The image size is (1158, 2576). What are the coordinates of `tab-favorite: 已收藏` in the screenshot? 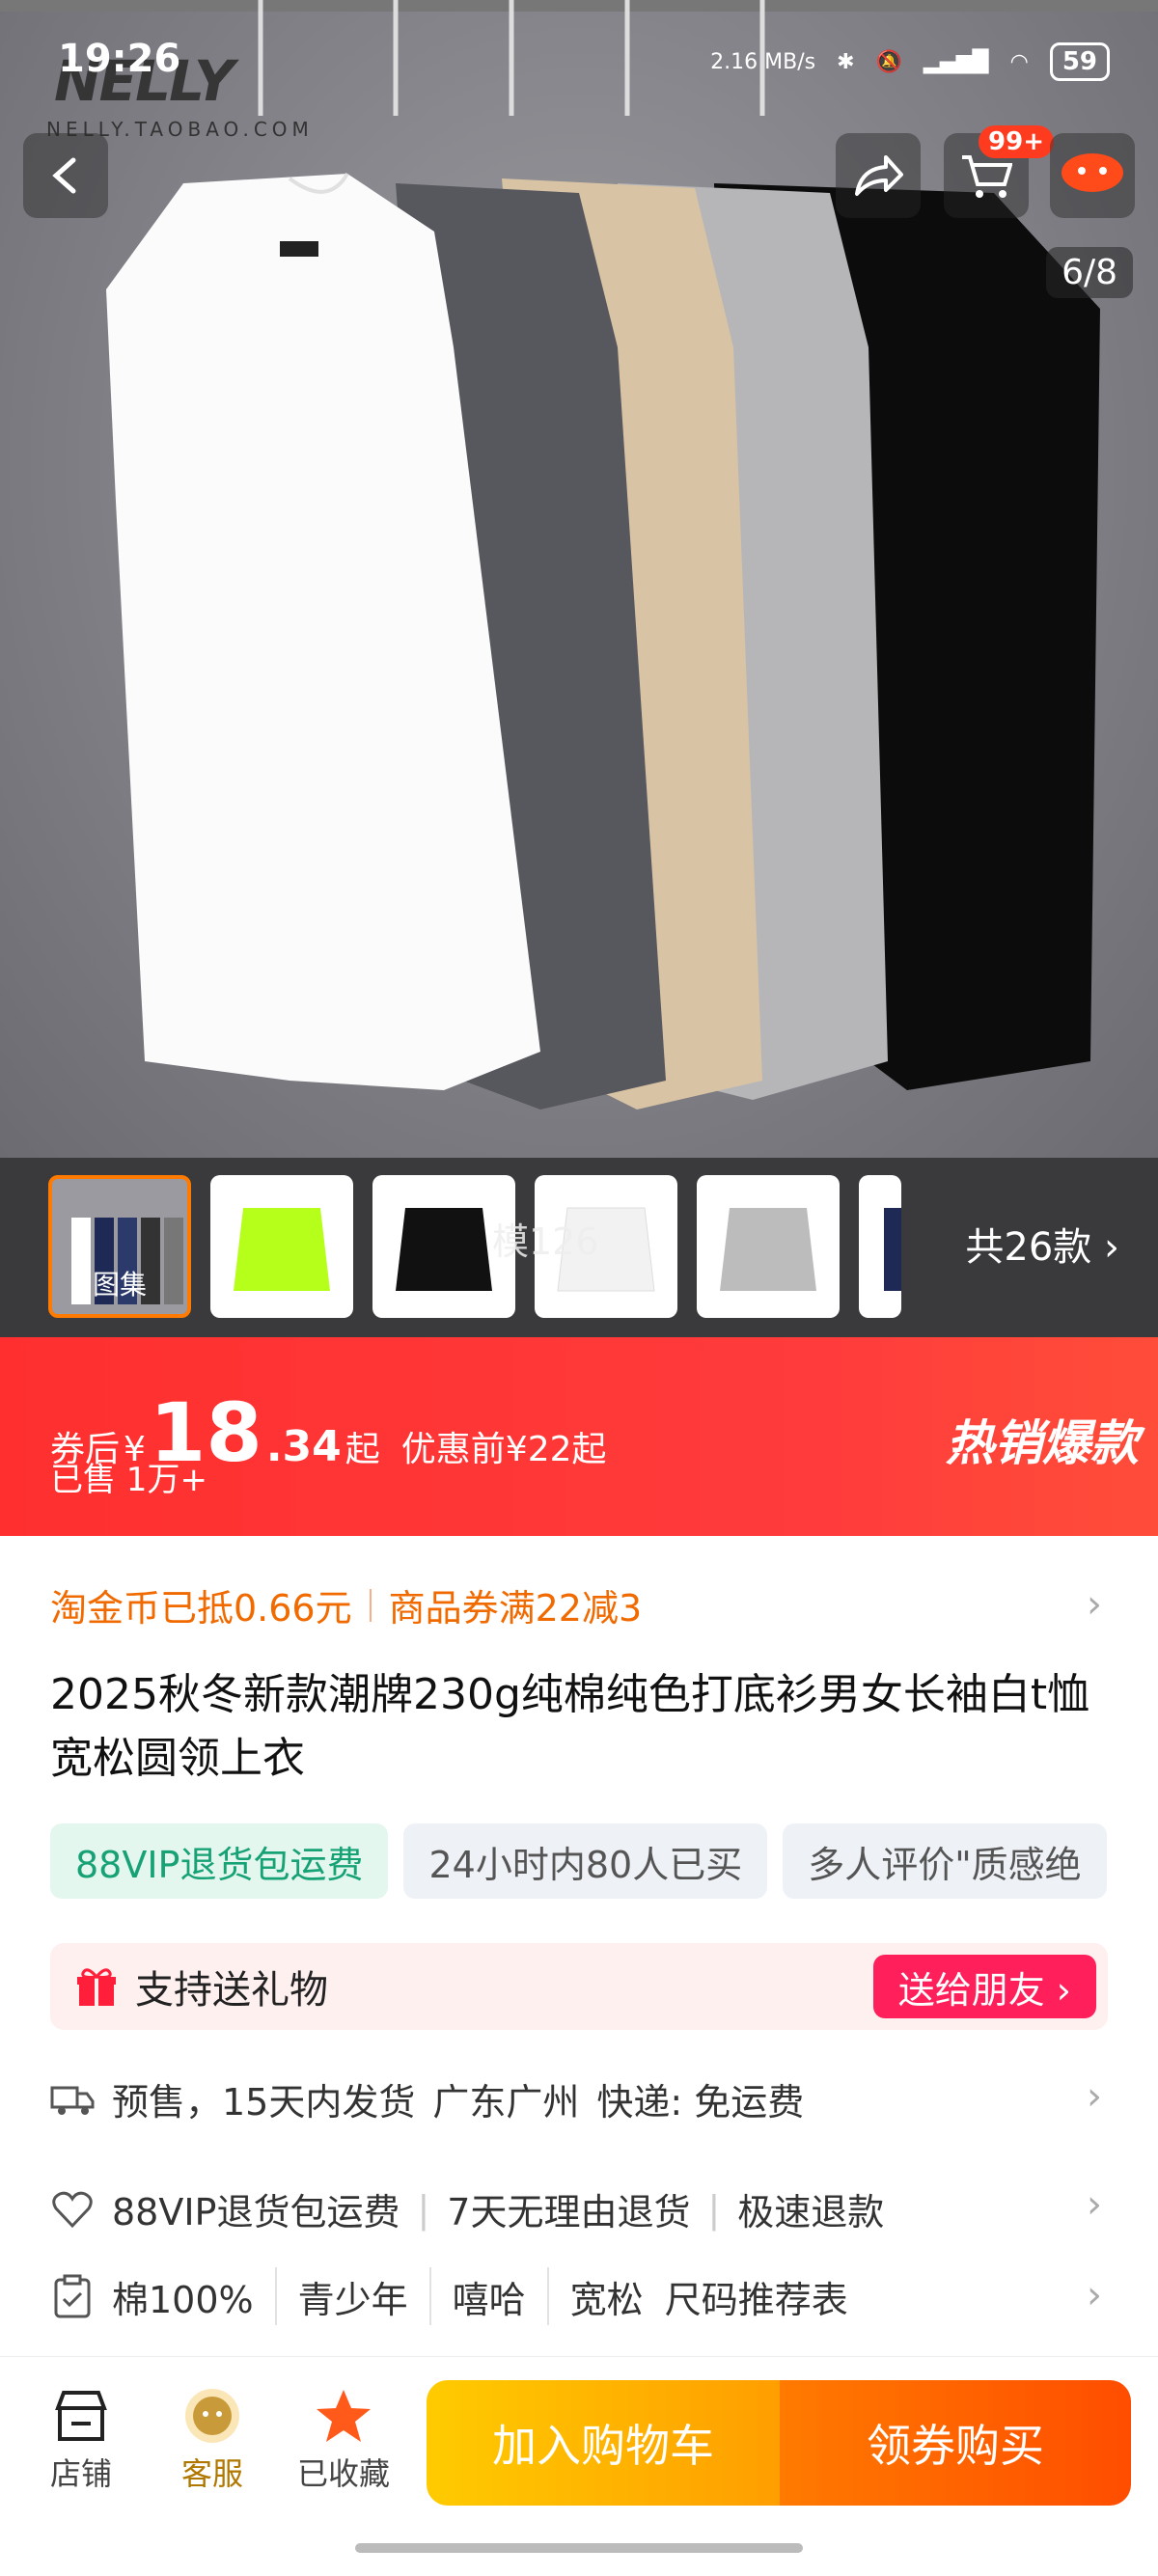 It's located at (343, 2438).